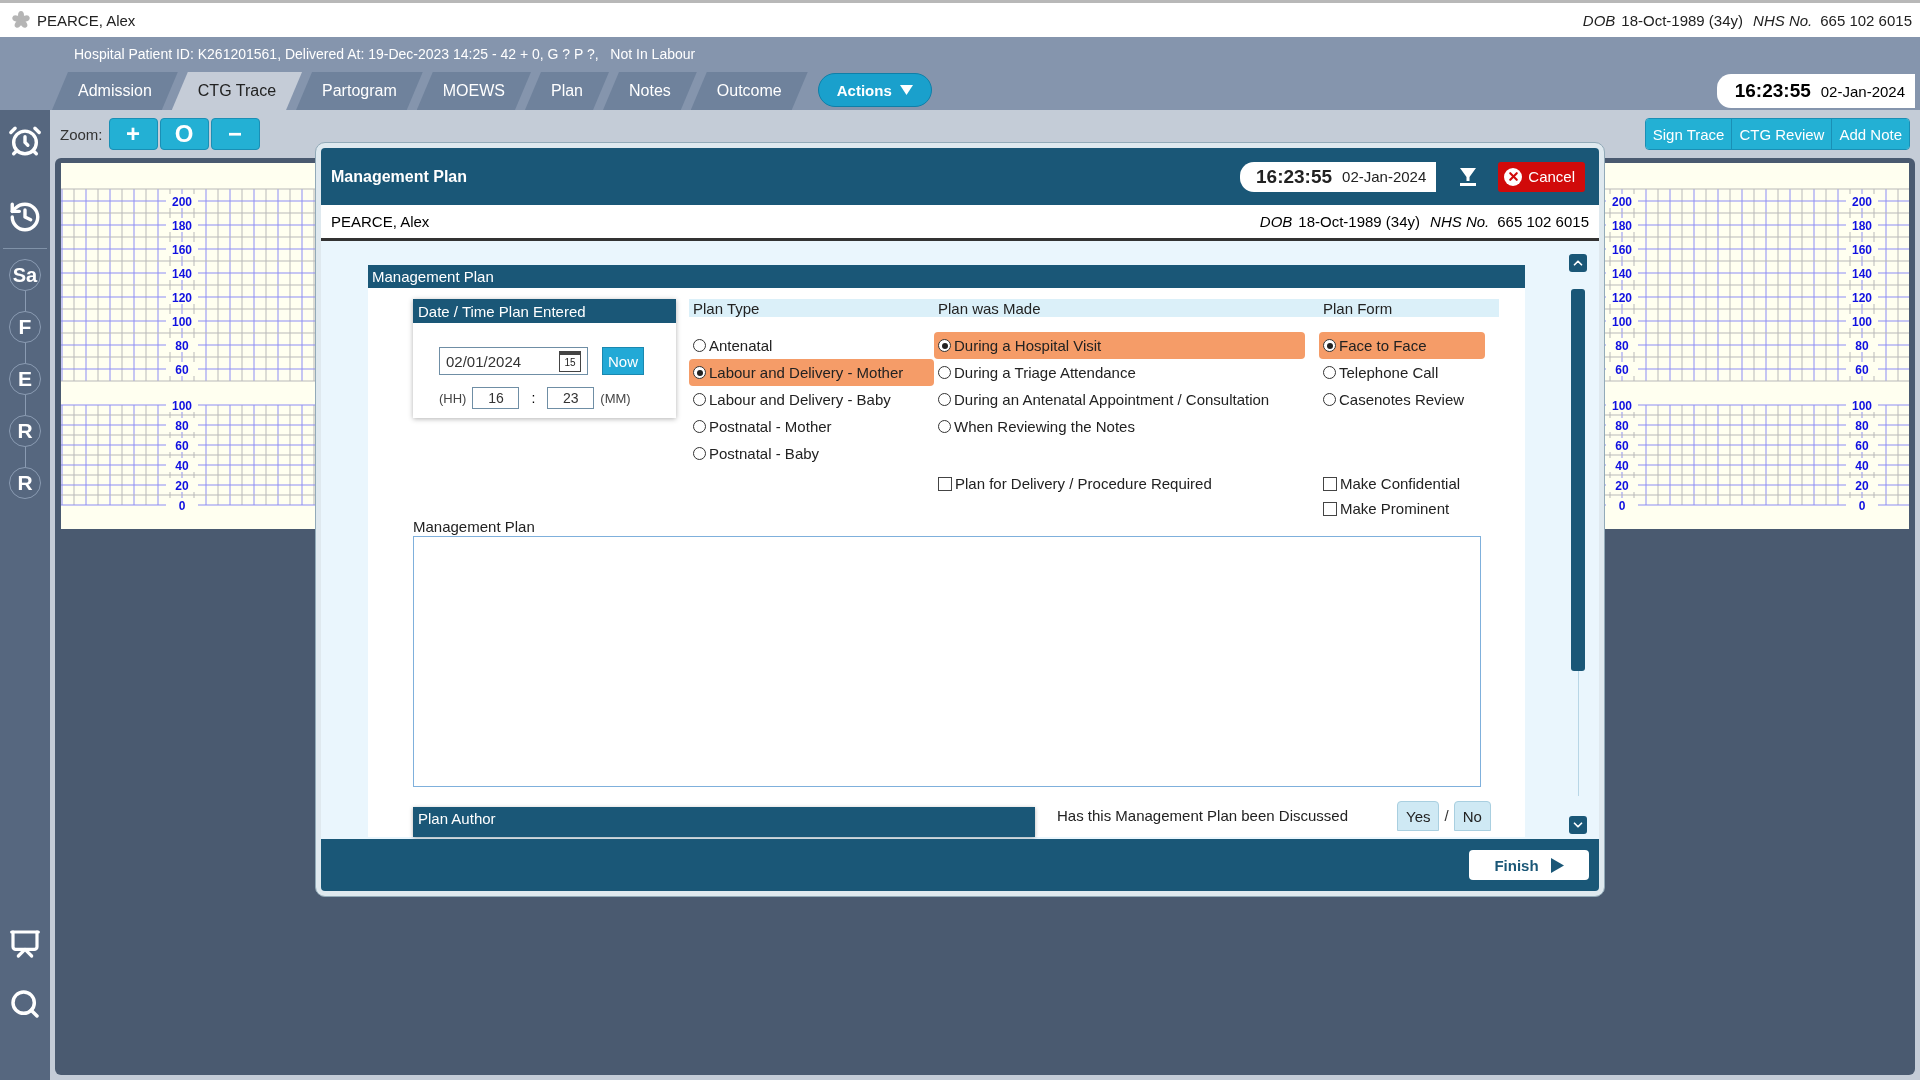  I want to click on checkbox-option: Plan for Delivery / Procedure Required, so click(1126, 483).